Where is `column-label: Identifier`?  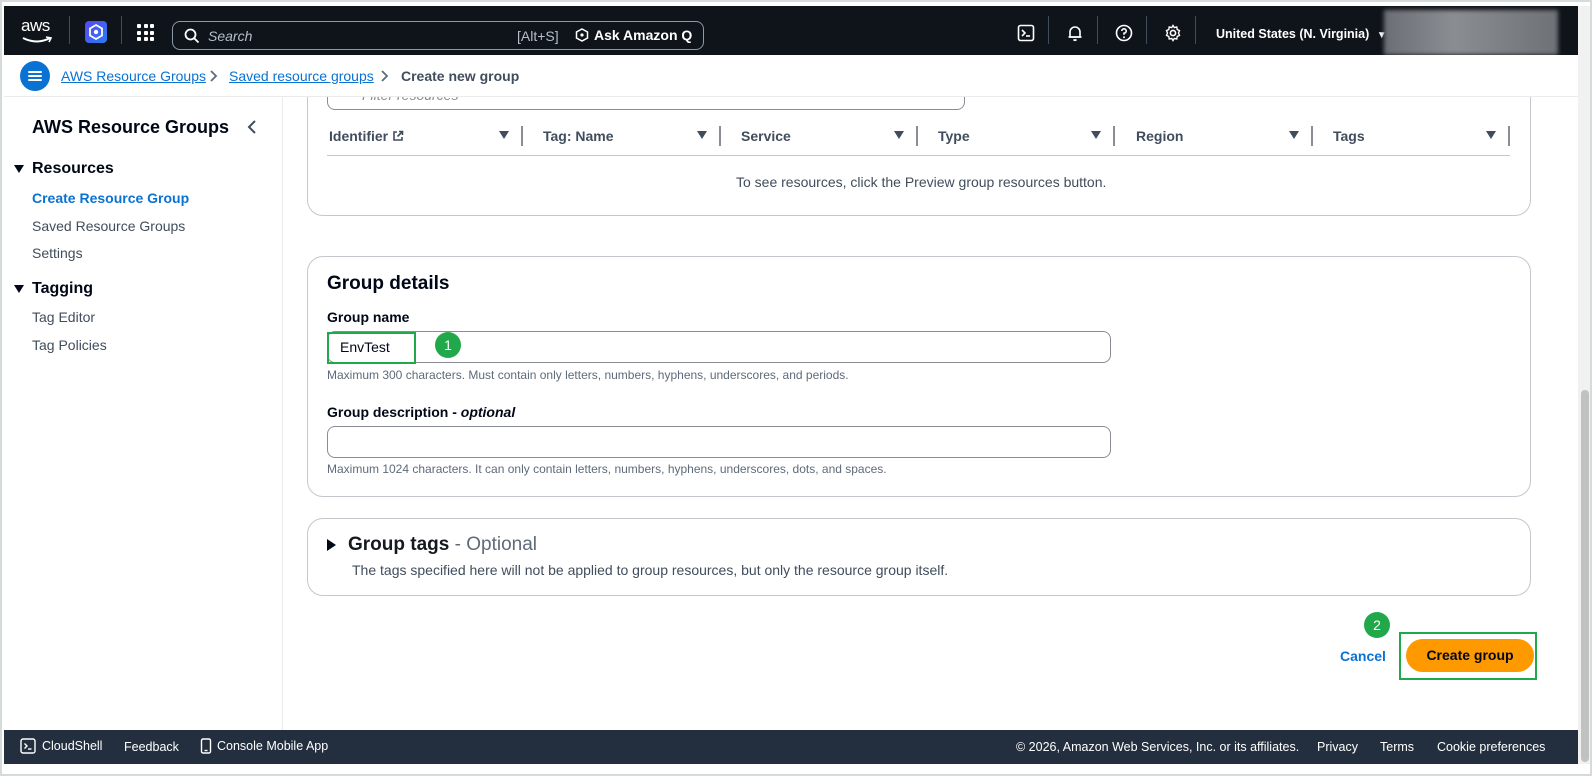 column-label: Identifier is located at coordinates (359, 136).